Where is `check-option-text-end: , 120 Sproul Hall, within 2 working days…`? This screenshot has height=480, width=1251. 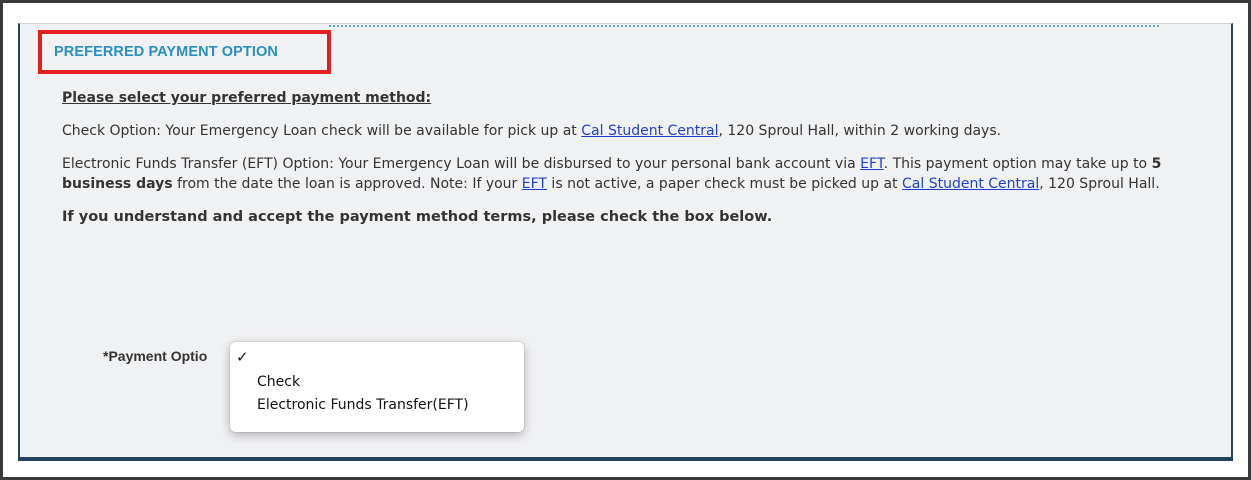
check-option-text-end: , 120 Sproul Hall, within 2 working days… is located at coordinates (860, 131).